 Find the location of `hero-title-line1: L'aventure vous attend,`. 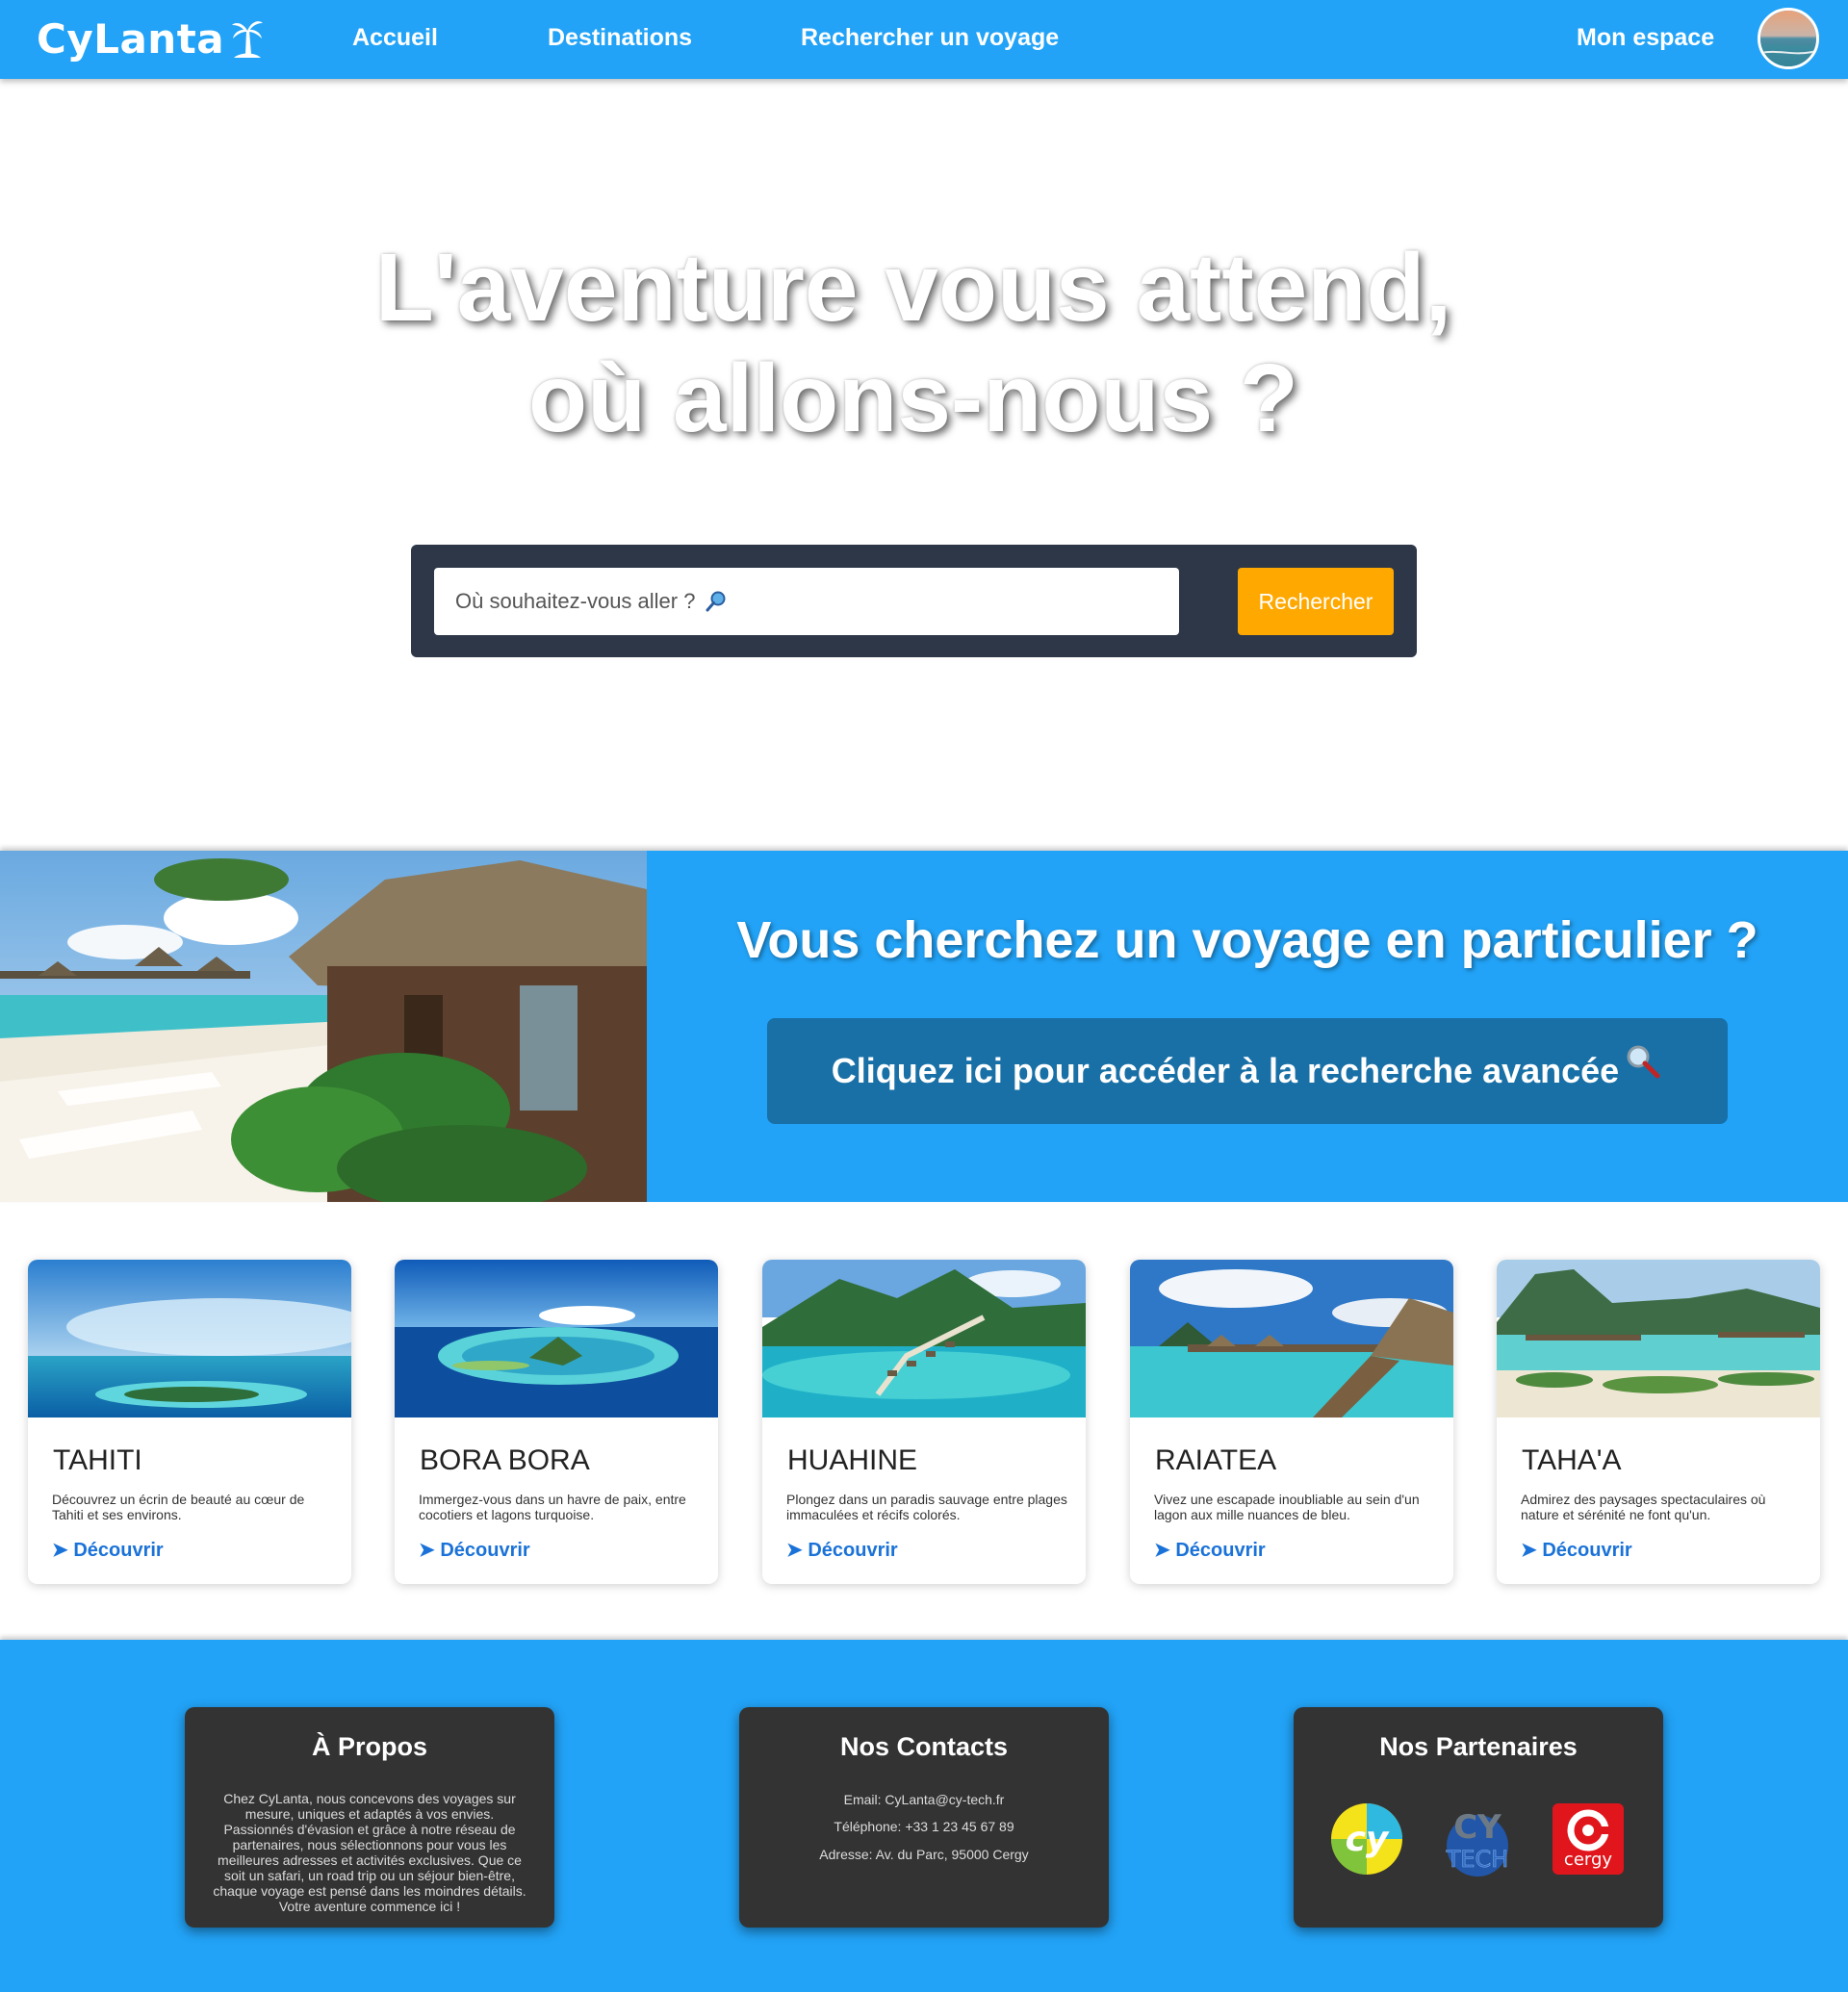

hero-title-line1: L'aventure vous attend, is located at coordinates (913, 288).